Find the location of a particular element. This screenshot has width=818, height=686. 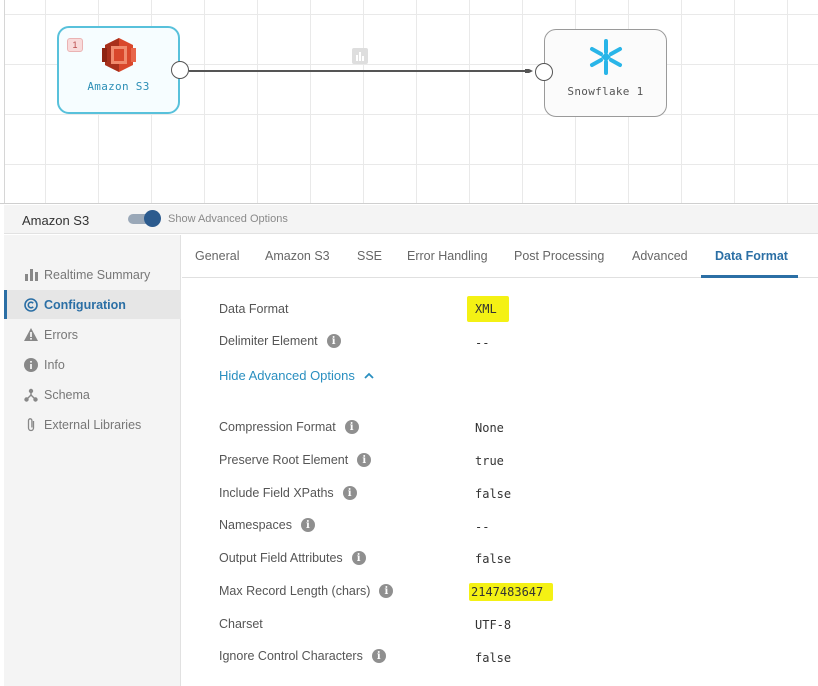

compression-format-value: None is located at coordinates (489, 428).